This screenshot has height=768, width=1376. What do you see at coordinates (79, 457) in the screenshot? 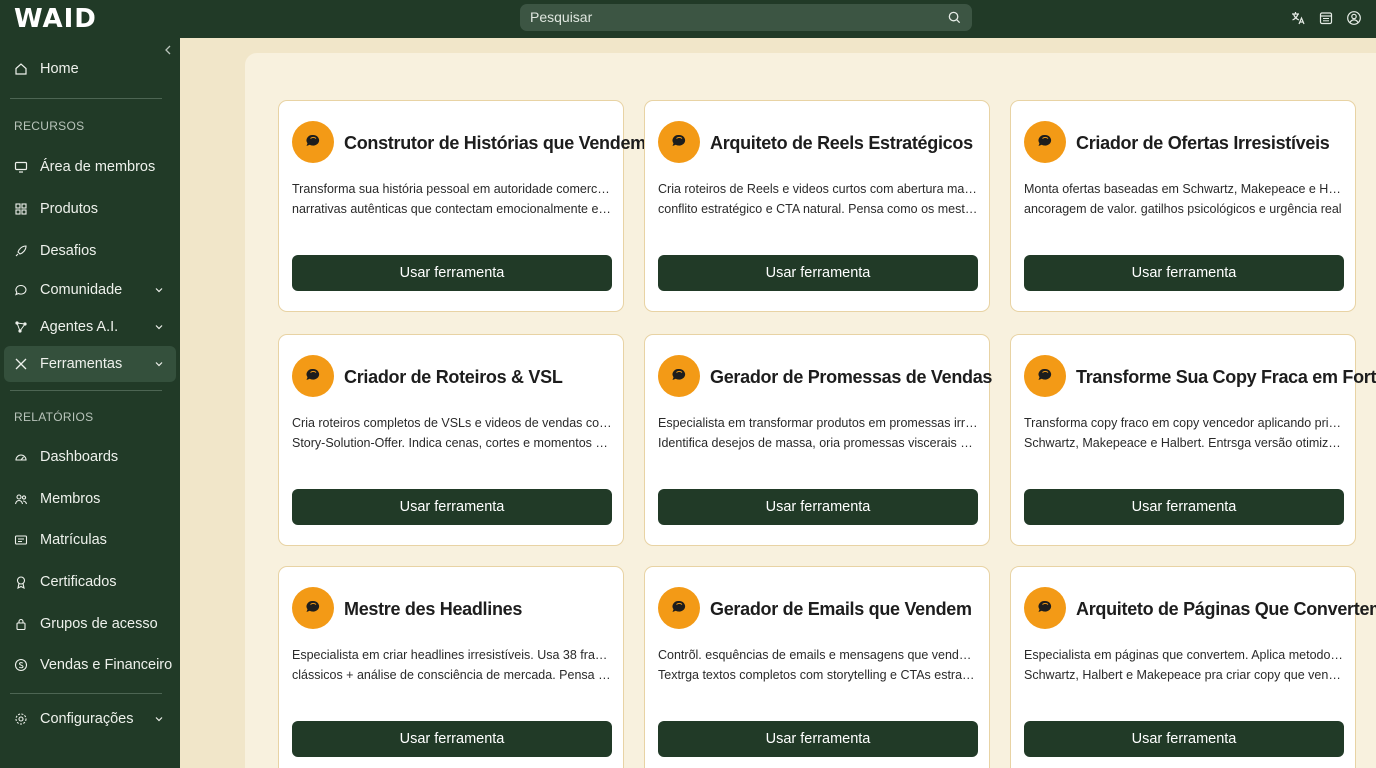
I see `sidebar-item-label: Dashboards` at bounding box center [79, 457].